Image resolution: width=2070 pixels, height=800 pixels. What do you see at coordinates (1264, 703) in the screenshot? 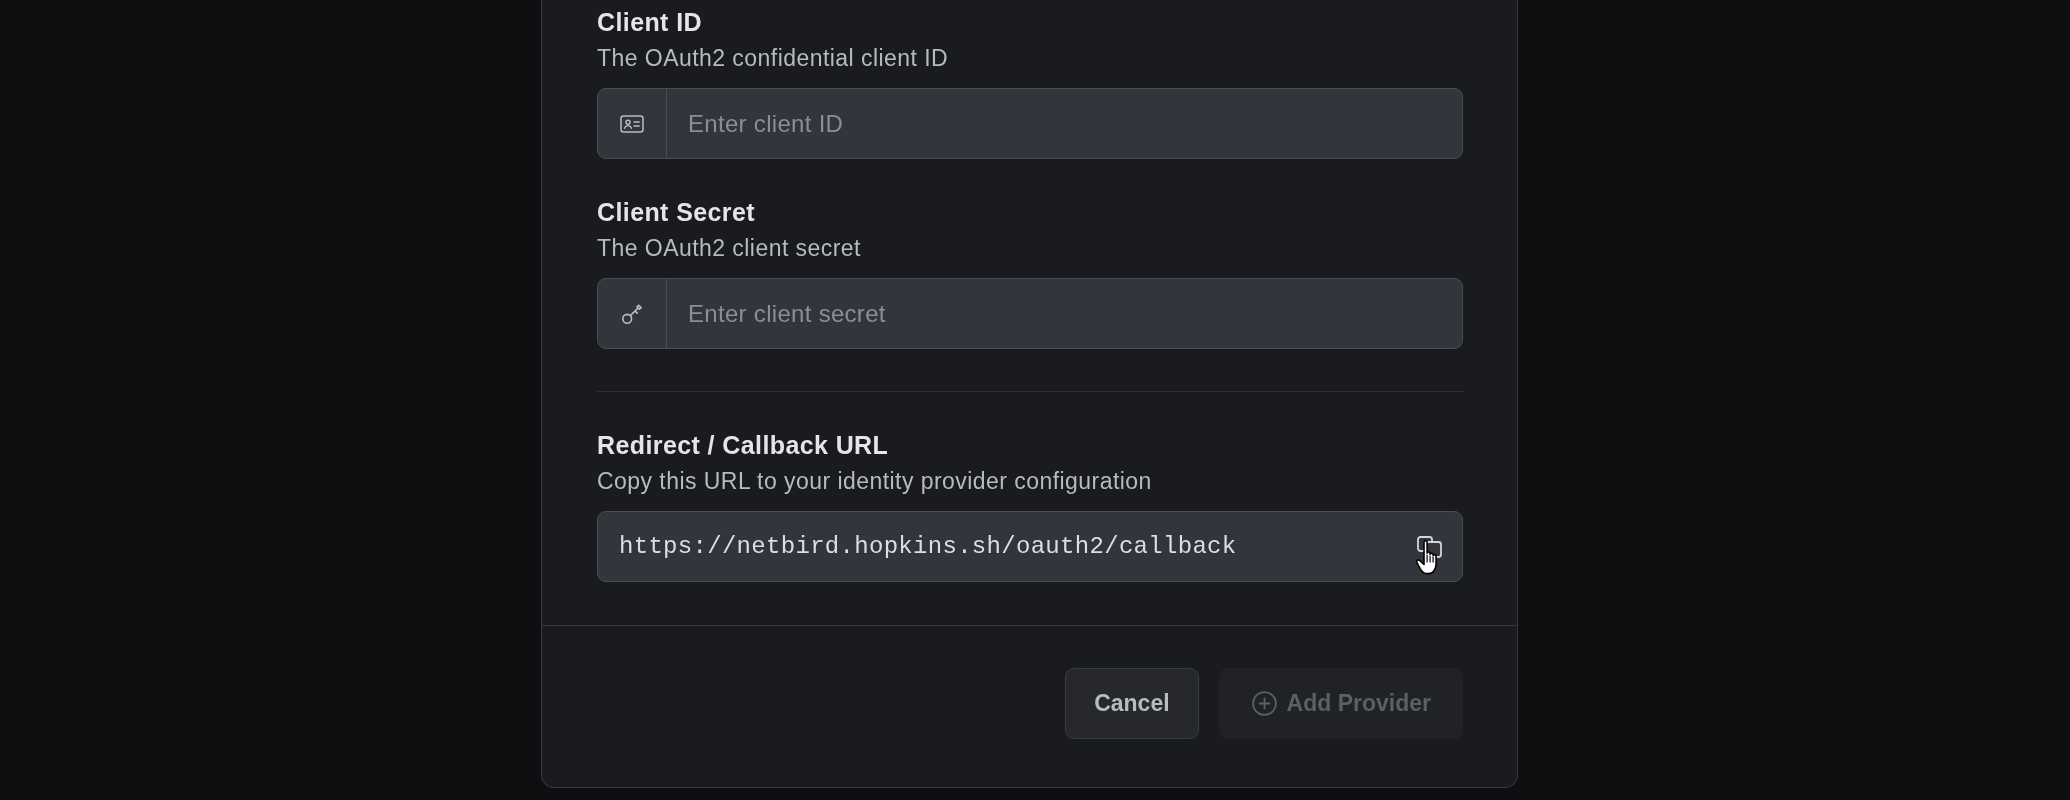
I see `plus-circle-icon` at bounding box center [1264, 703].